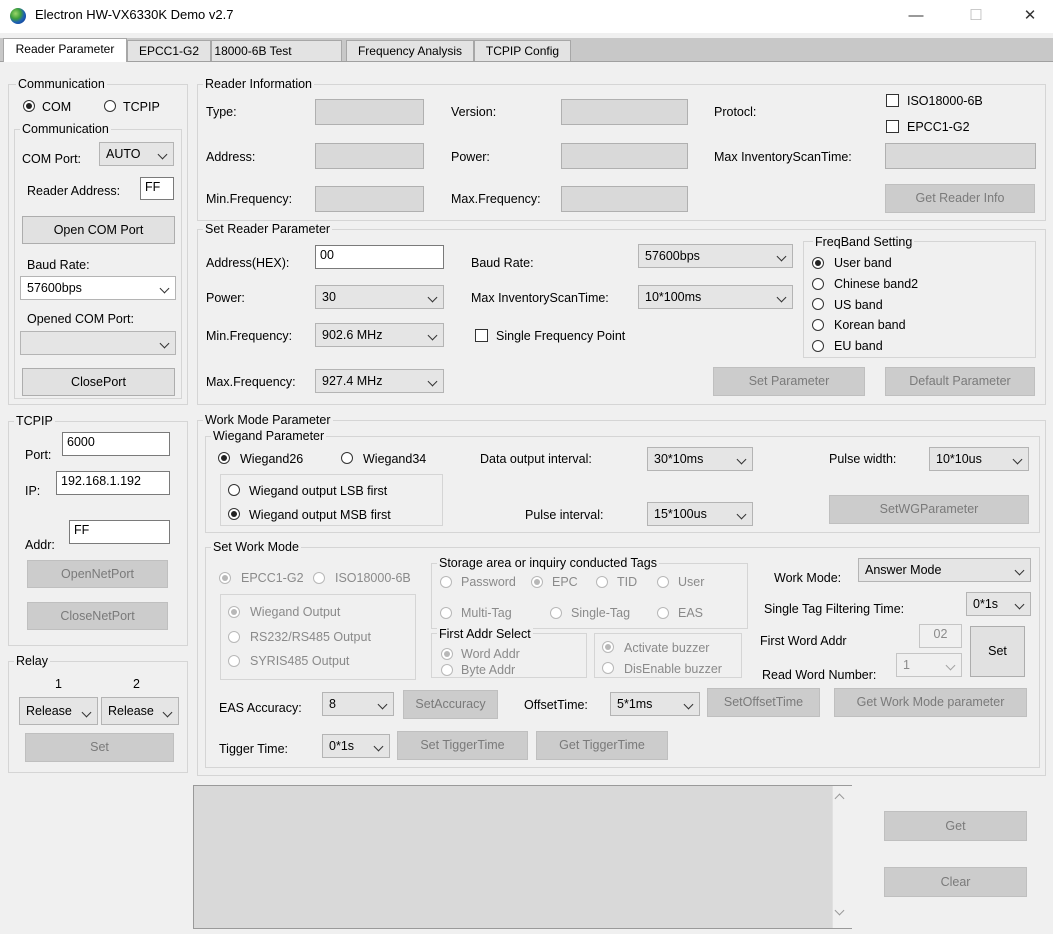 This screenshot has width=1053, height=934. I want to click on set-accuracy-button: SetAccuracy, so click(450, 704).